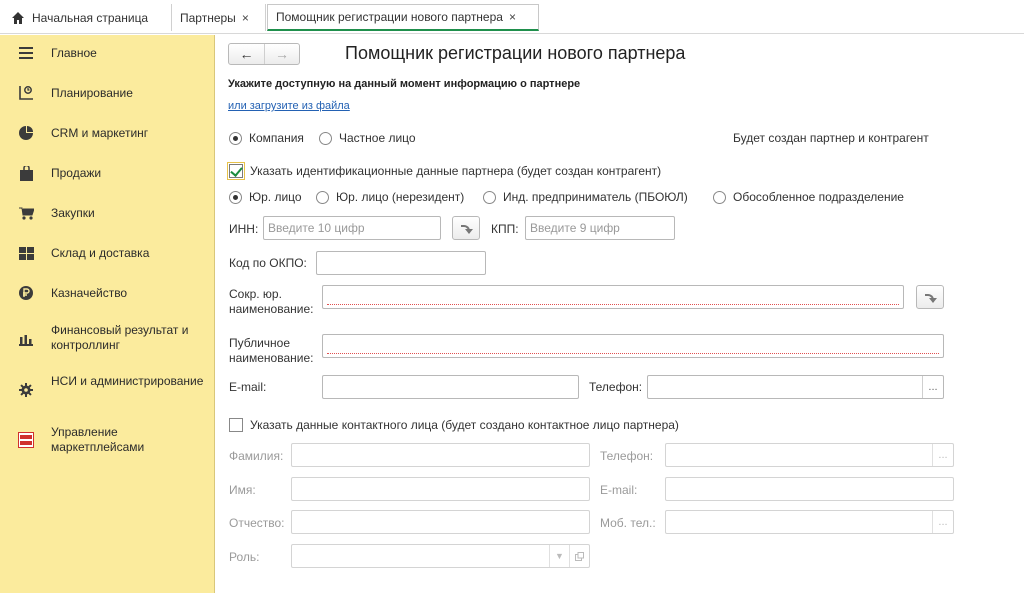 Image resolution: width=1024 pixels, height=593 pixels. Describe the element at coordinates (73, 213) in the screenshot. I see `sidebar-item-label: Закупки` at that location.